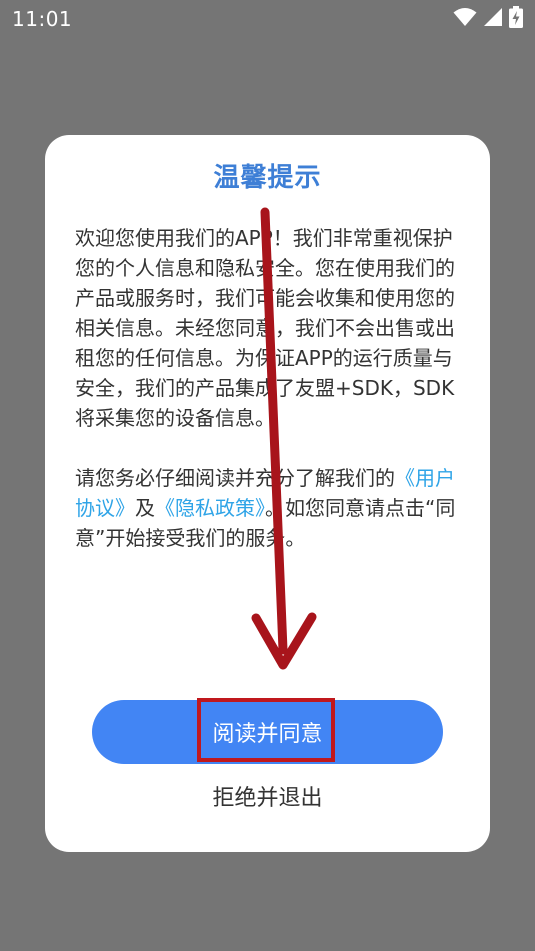  I want to click on agreement-text-and: 及, so click(145, 508).